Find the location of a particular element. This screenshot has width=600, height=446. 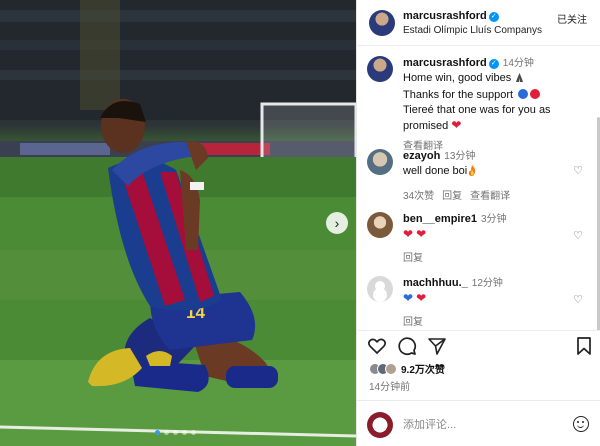

next-arrow-icon: › is located at coordinates (337, 223).